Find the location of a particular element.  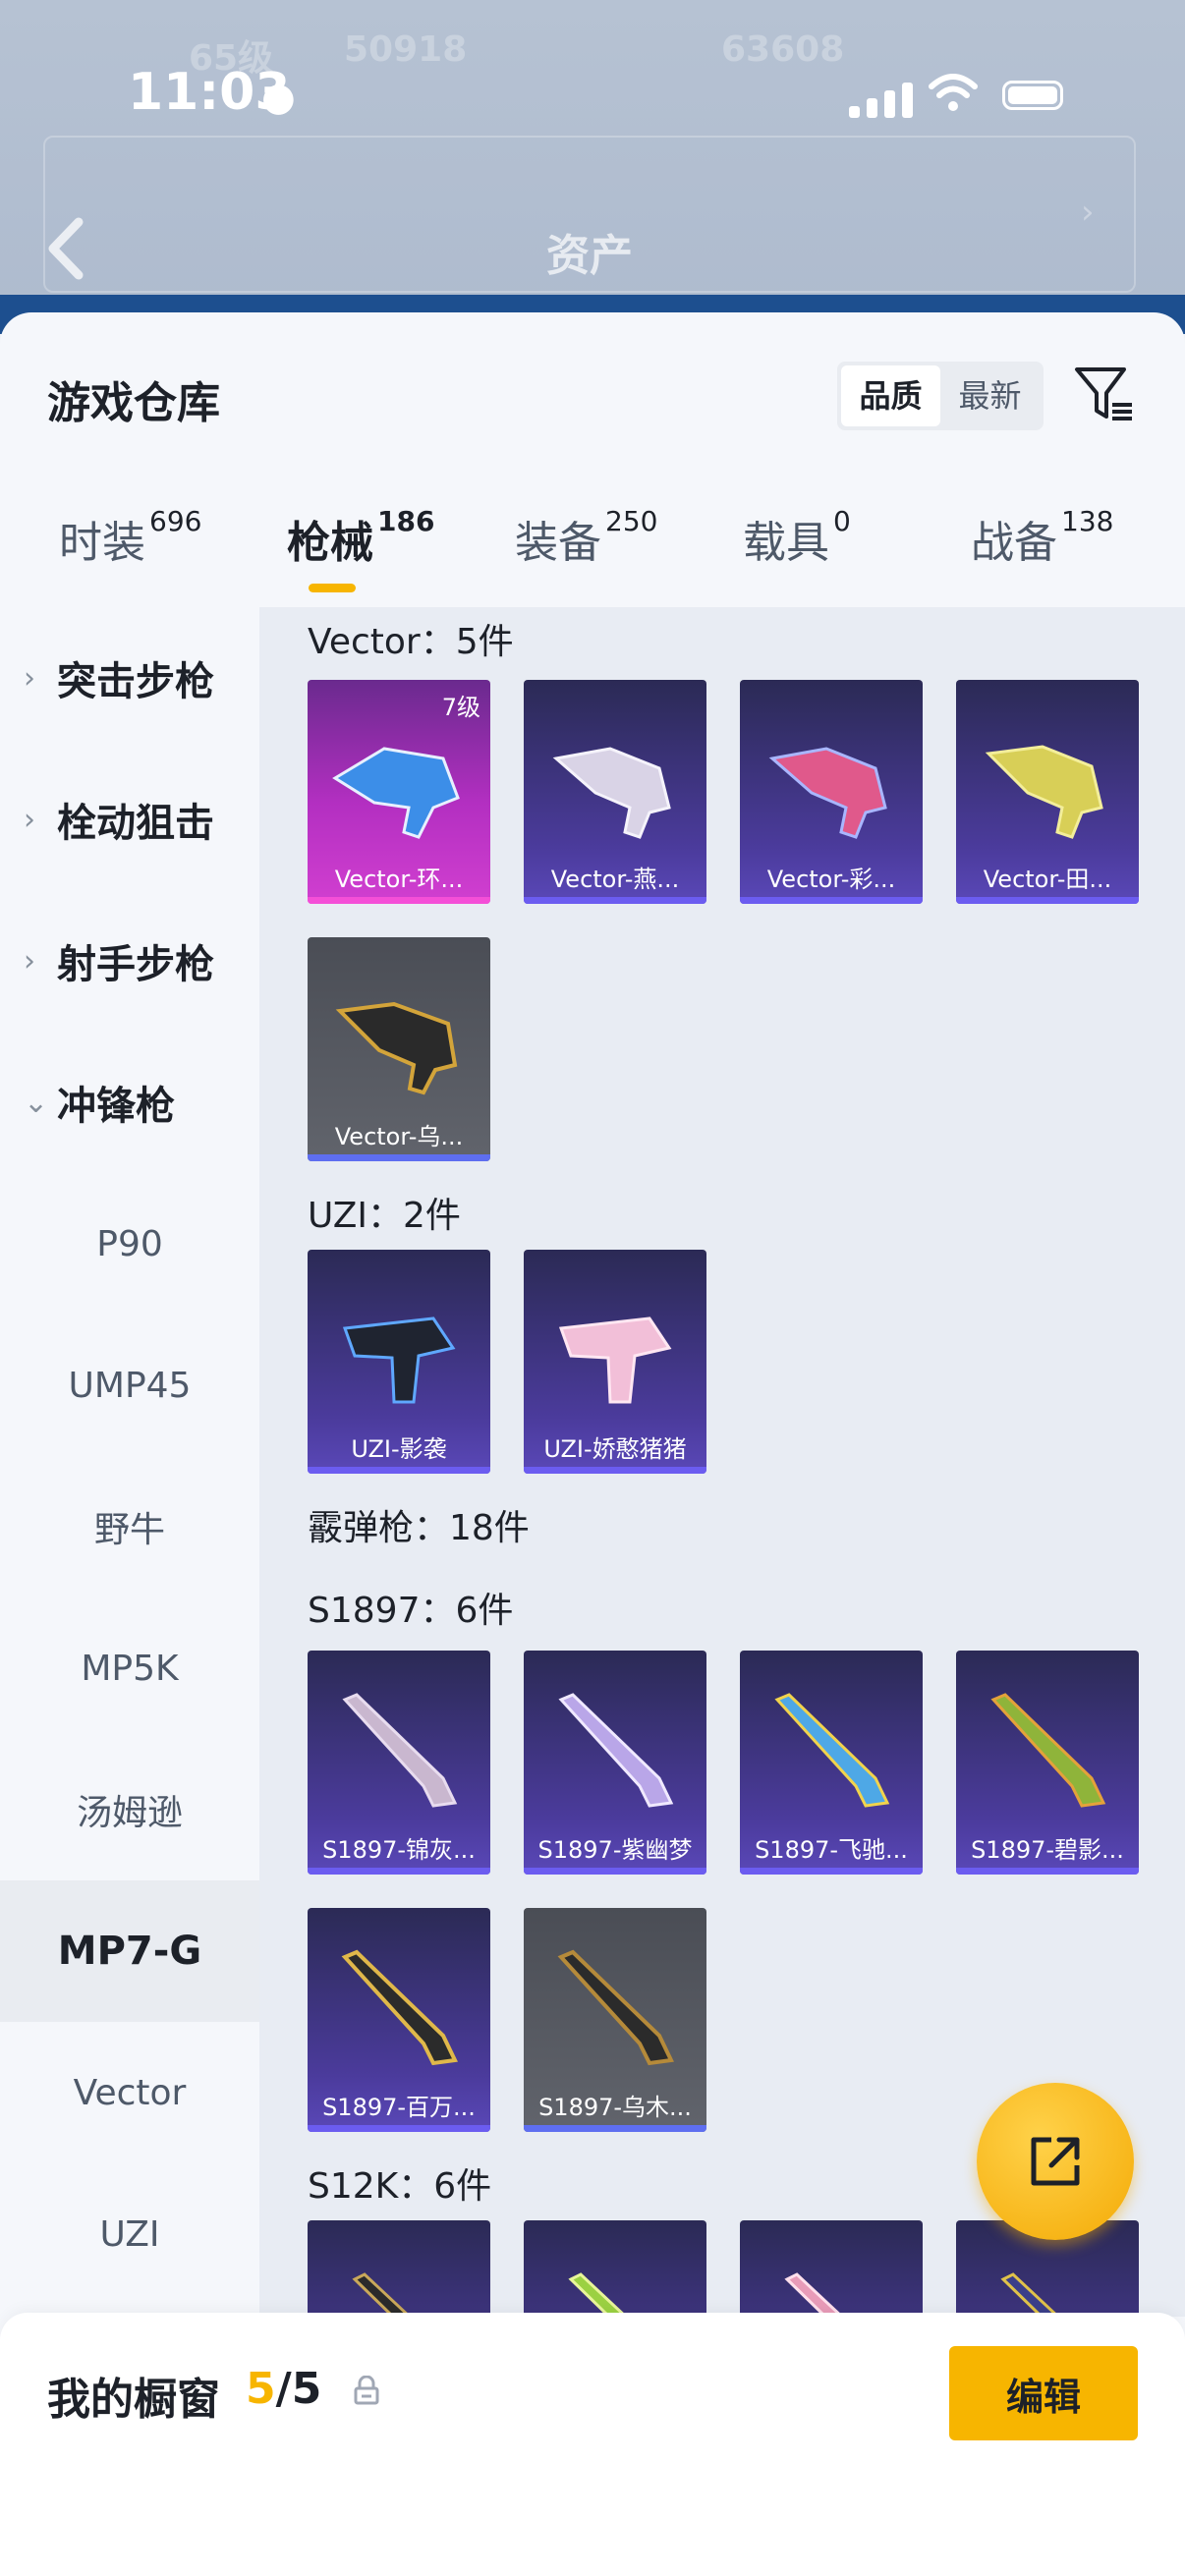

showcase-count: 5/5 is located at coordinates (284, 2389).